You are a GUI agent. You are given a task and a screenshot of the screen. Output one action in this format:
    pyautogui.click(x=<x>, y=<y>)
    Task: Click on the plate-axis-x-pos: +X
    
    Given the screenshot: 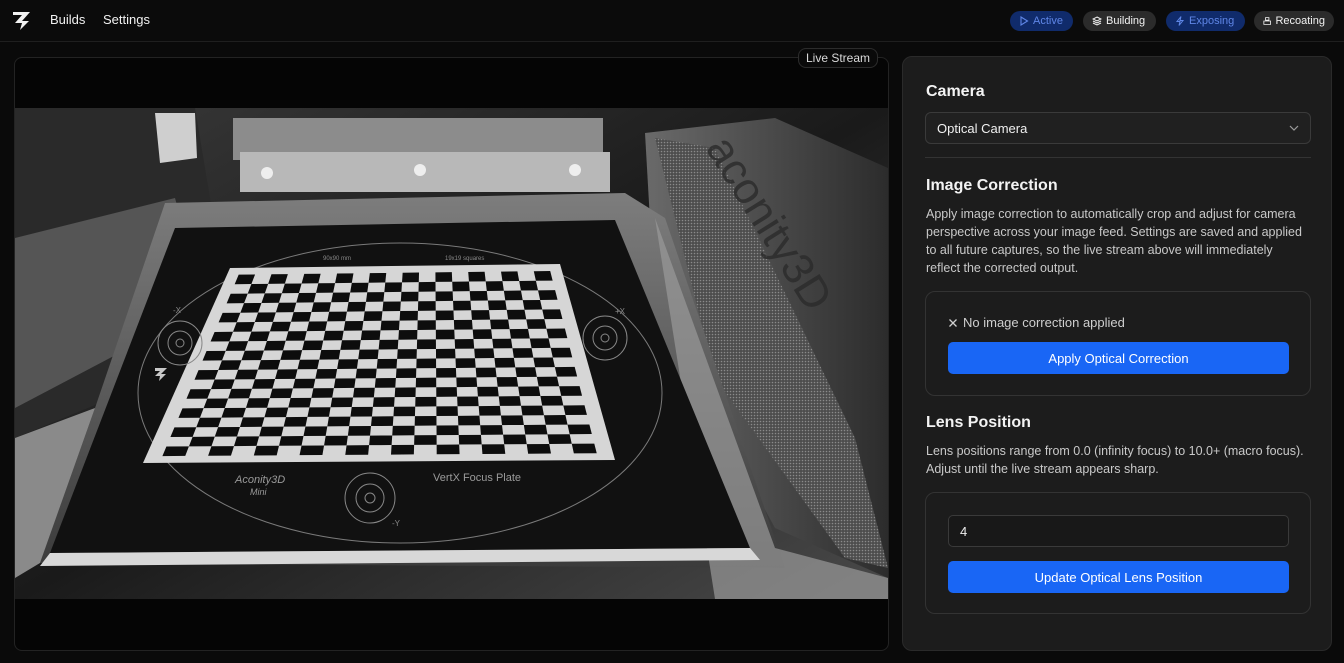 What is the action you would take?
    pyautogui.click(x=620, y=311)
    